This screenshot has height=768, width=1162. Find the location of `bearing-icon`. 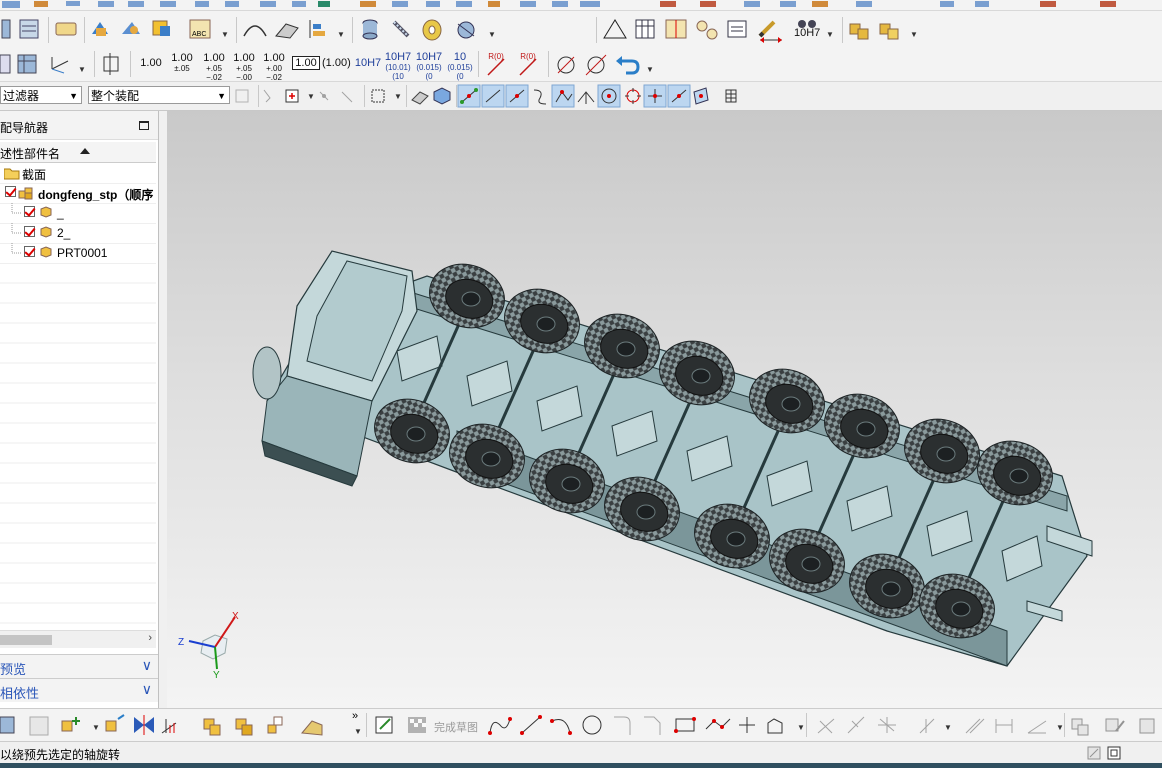

bearing-icon is located at coordinates (466, 30).